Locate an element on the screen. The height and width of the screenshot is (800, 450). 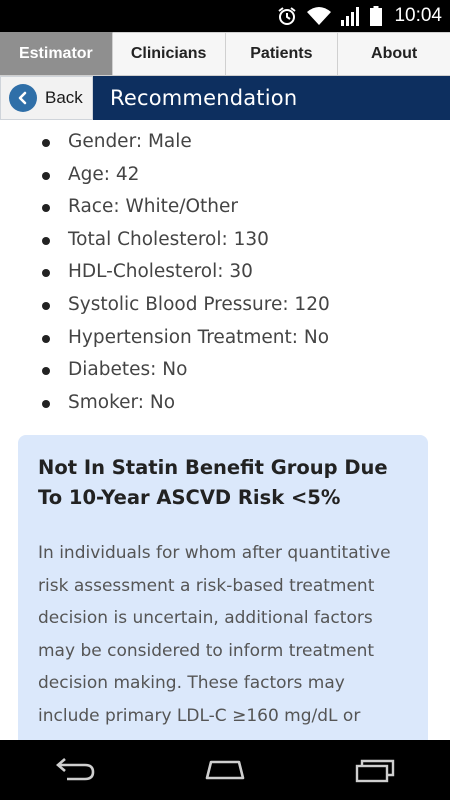
home-nav-icon is located at coordinates (225, 770).